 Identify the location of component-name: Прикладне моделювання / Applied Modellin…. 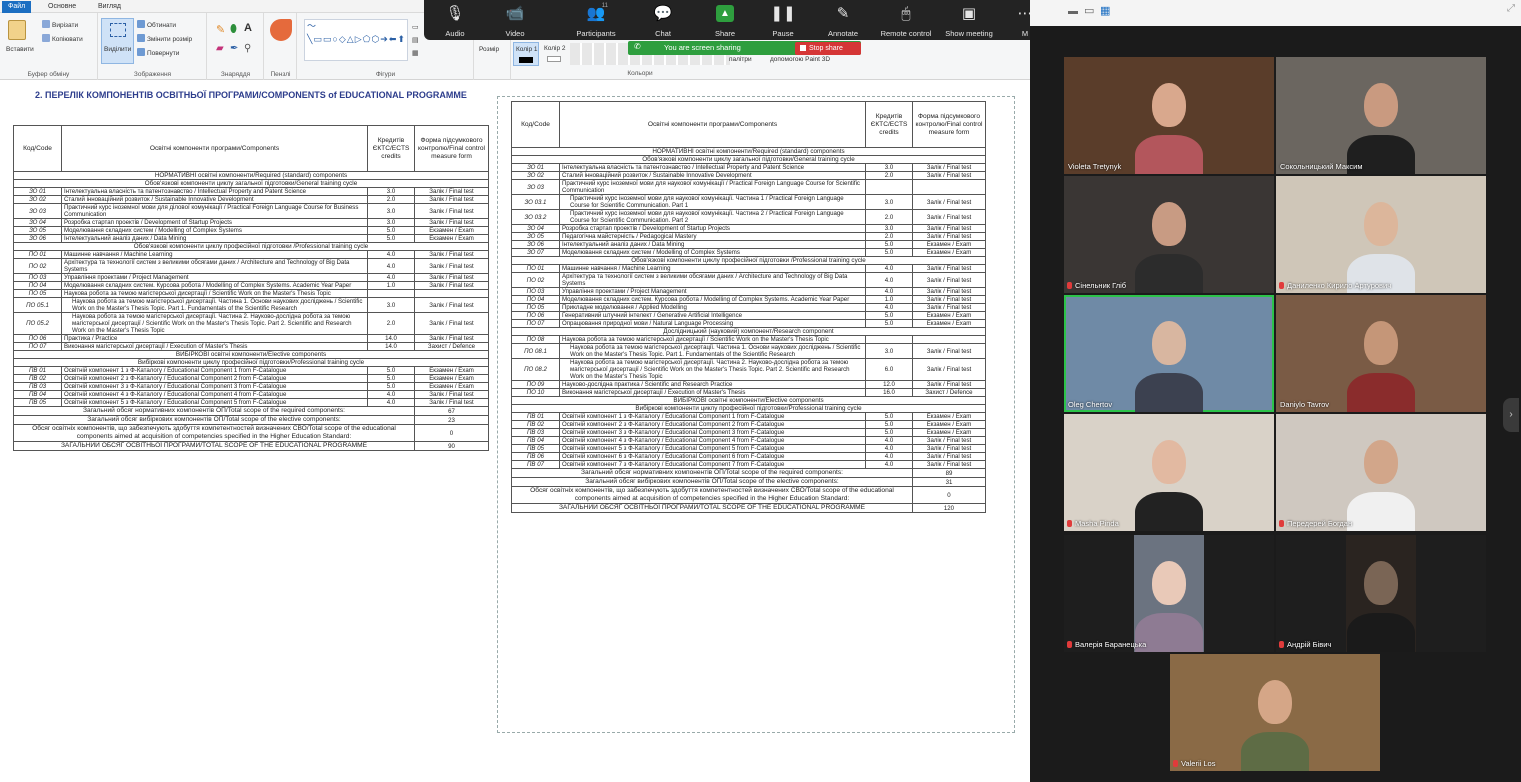
(712, 307).